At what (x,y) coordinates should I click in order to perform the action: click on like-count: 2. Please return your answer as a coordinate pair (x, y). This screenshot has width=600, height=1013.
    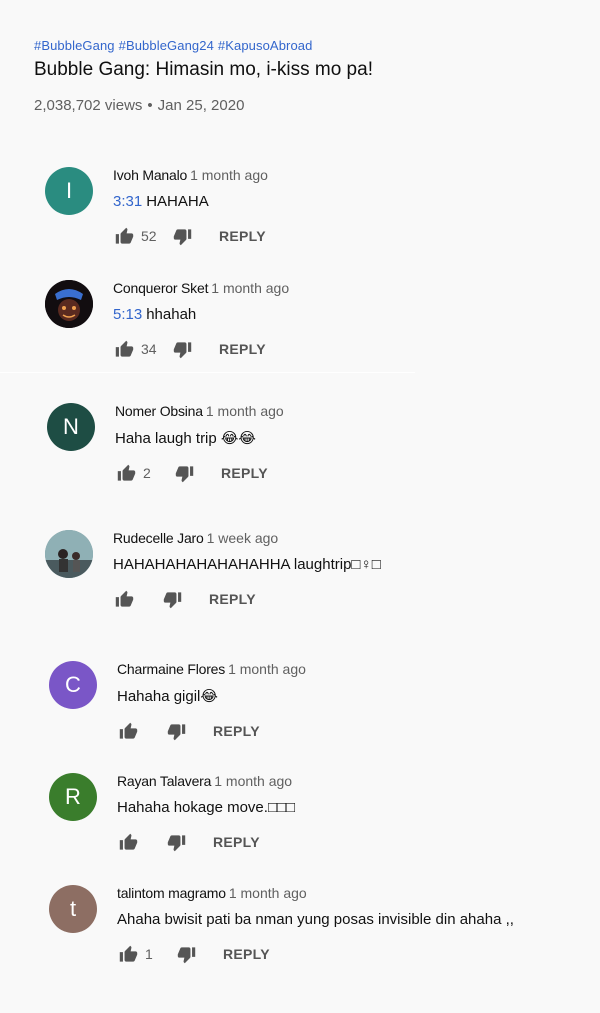
    Looking at the image, I should click on (147, 473).